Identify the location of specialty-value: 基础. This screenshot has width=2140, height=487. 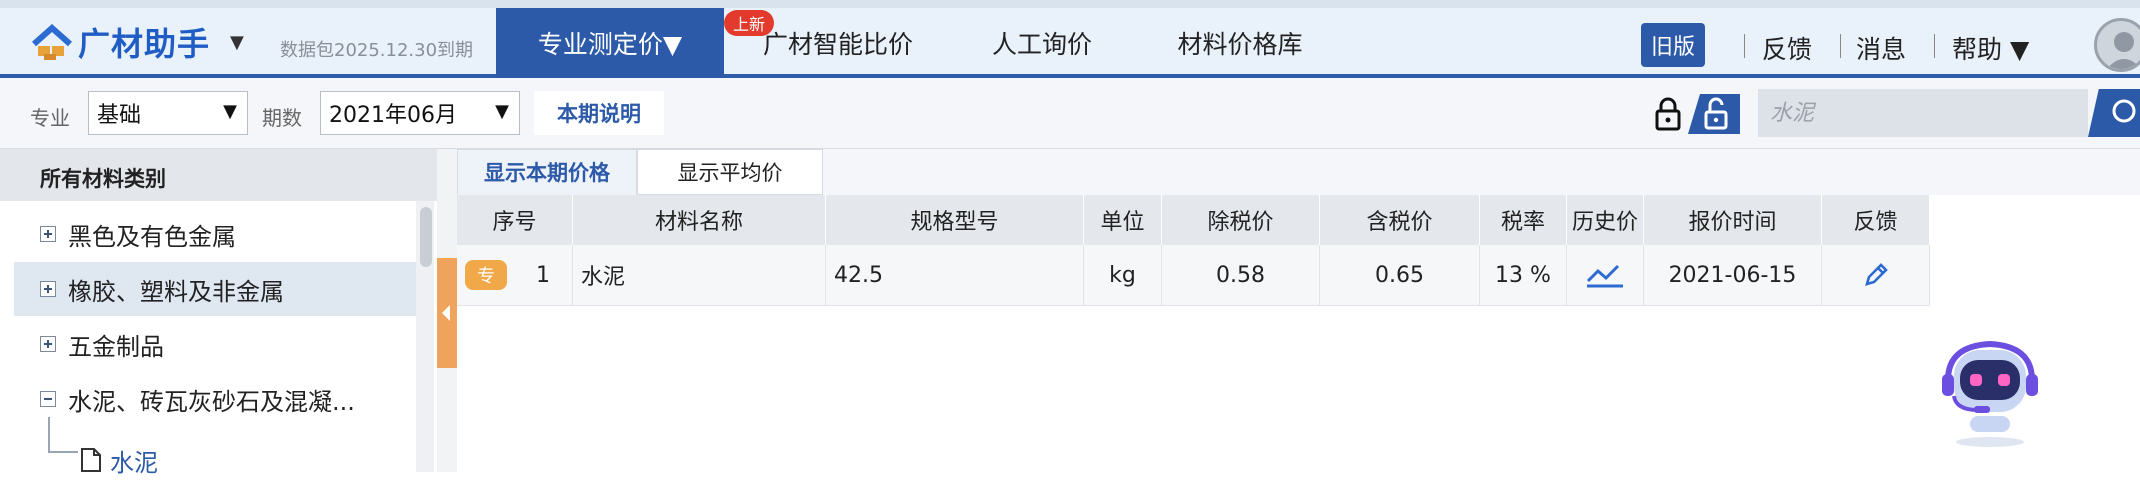
(119, 115).